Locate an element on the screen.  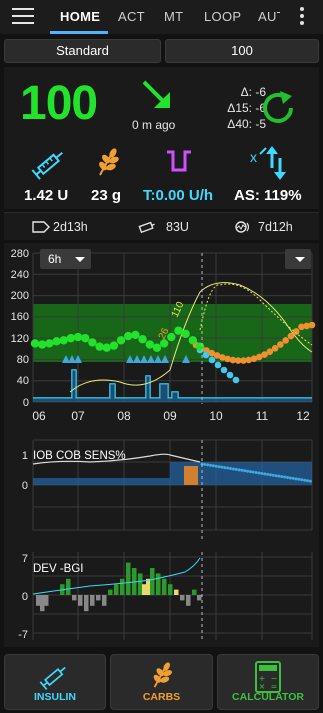
insulin-button: INSULIN is located at coordinates (55, 682).